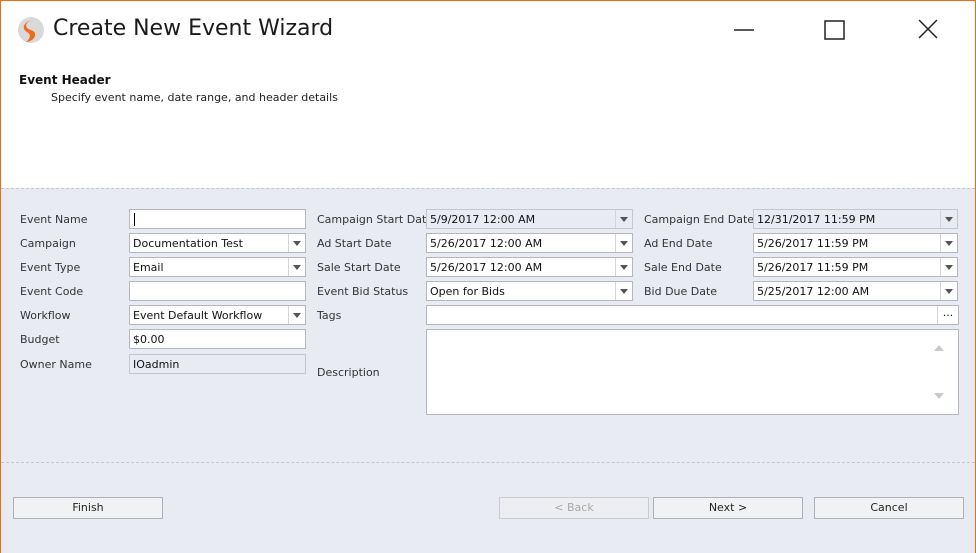 This screenshot has height=553, width=976. Describe the element at coordinates (683, 267) in the screenshot. I see `sale-end-date-label: Sale End Date` at that location.